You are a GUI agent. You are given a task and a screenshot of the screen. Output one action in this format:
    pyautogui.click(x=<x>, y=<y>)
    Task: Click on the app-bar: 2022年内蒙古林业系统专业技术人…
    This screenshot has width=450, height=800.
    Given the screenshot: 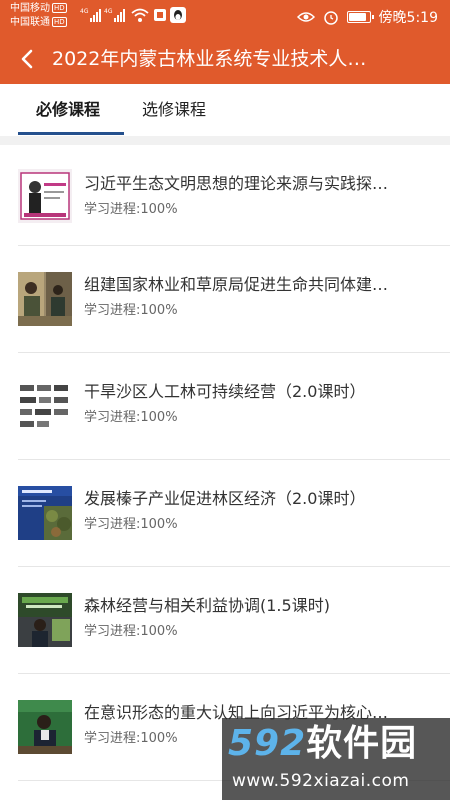 What is the action you would take?
    pyautogui.click(x=225, y=59)
    